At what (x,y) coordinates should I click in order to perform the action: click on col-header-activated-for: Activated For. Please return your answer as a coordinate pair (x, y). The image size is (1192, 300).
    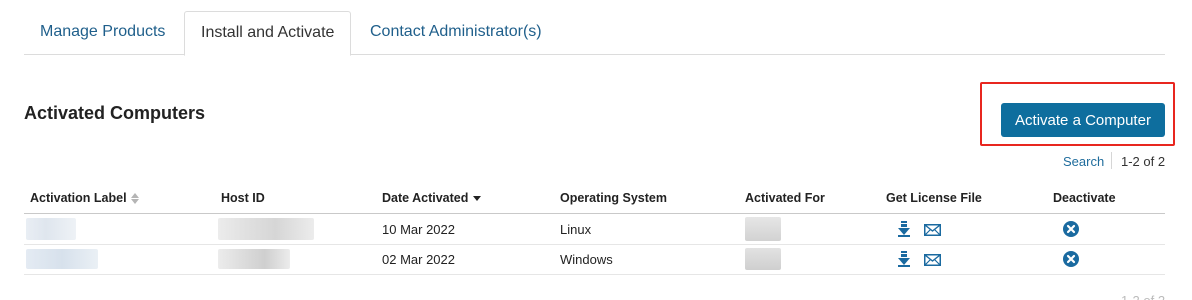
    Looking at the image, I should click on (785, 198).